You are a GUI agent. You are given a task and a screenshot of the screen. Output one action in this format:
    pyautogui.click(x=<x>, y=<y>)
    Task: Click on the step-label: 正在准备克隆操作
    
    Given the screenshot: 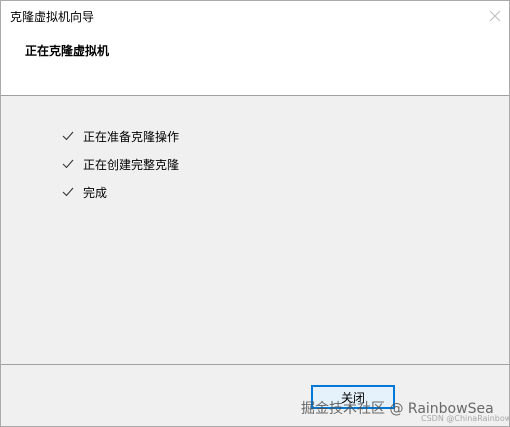 What is the action you would take?
    pyautogui.click(x=131, y=136)
    